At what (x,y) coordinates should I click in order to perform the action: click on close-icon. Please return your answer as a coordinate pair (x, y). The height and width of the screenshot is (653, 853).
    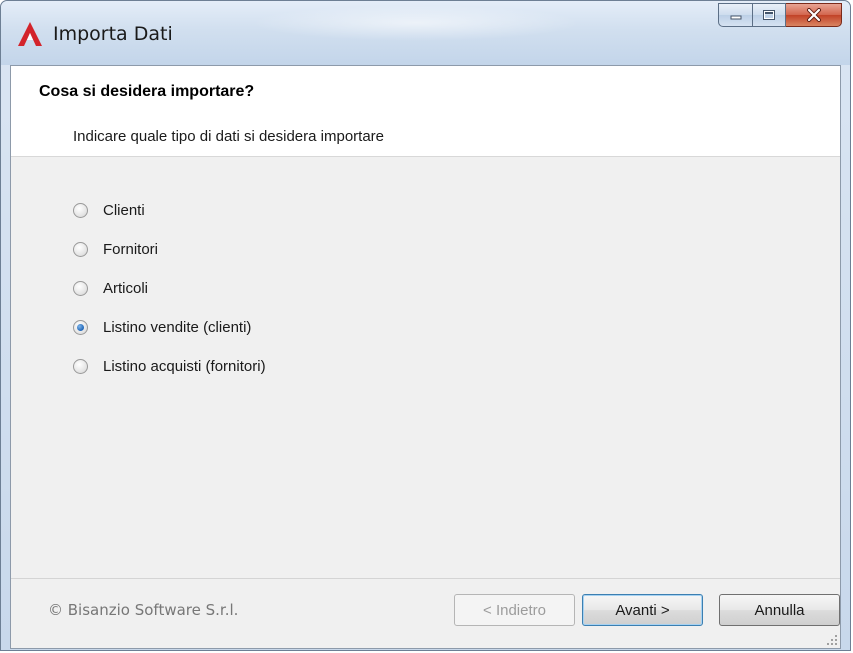
    Looking at the image, I should click on (813, 15).